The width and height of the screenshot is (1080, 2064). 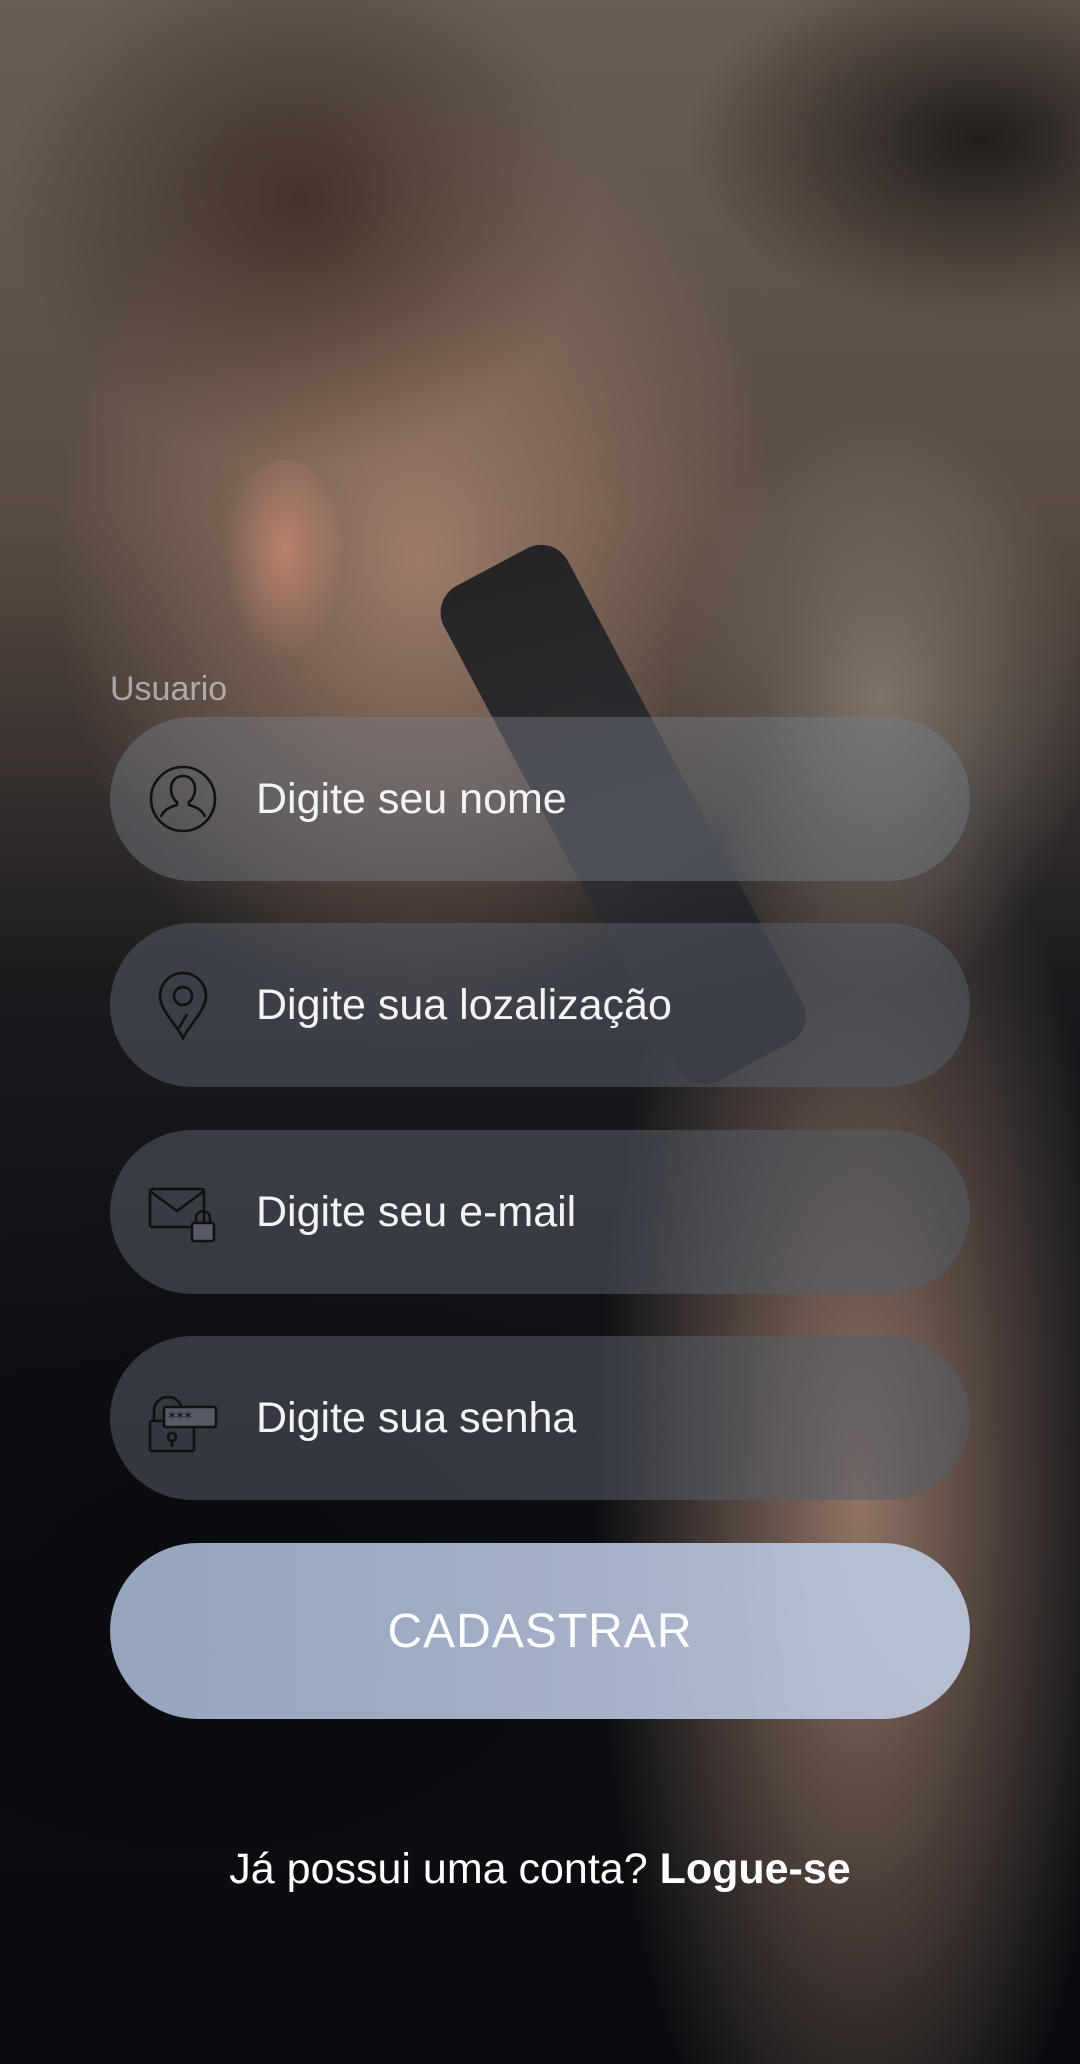 I want to click on login-prompt: Já possui uma conta? Logue-se, so click(x=540, y=1869).